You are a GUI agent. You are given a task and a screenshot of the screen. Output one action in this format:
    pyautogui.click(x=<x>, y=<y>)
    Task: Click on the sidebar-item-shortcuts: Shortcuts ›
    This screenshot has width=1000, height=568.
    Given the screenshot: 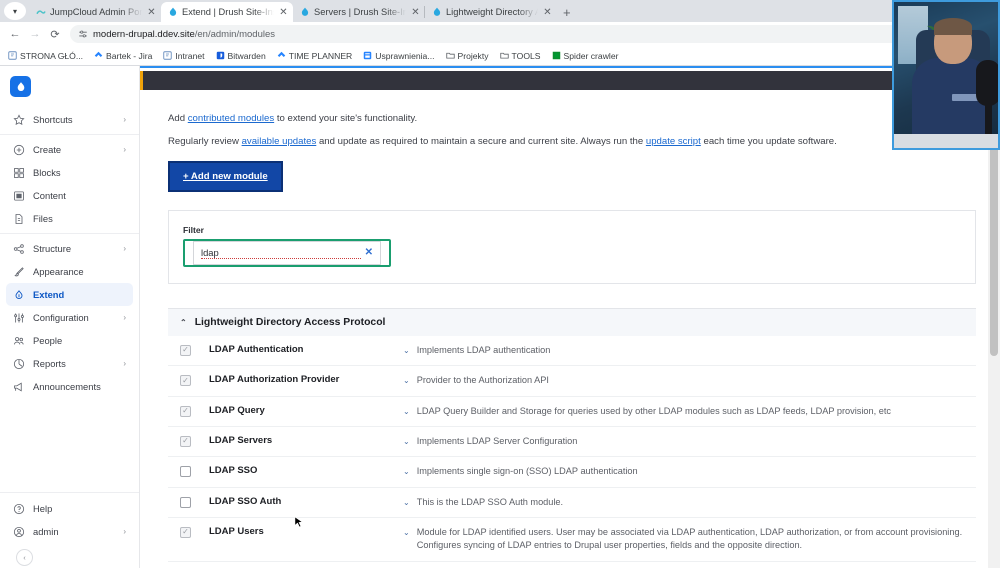 What is the action you would take?
    pyautogui.click(x=69, y=119)
    